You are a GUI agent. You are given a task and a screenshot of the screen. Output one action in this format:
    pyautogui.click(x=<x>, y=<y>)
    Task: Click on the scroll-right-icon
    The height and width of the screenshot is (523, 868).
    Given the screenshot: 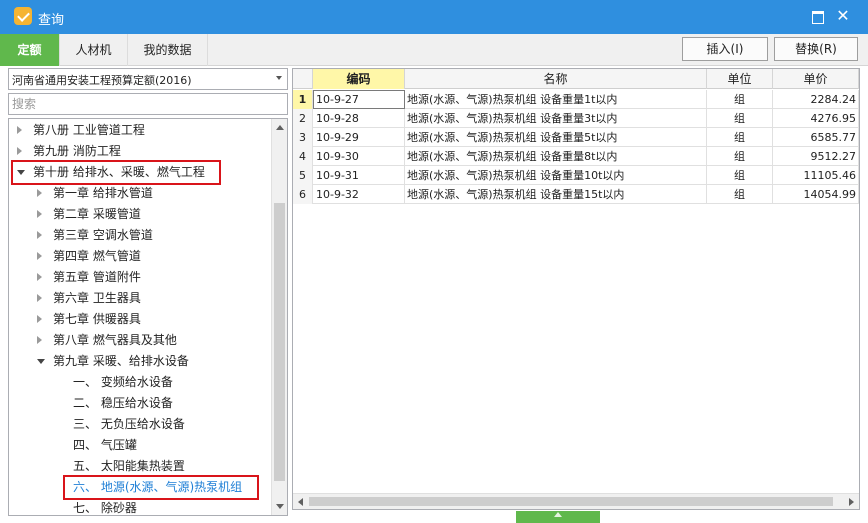 What is the action you would take?
    pyautogui.click(x=851, y=502)
    